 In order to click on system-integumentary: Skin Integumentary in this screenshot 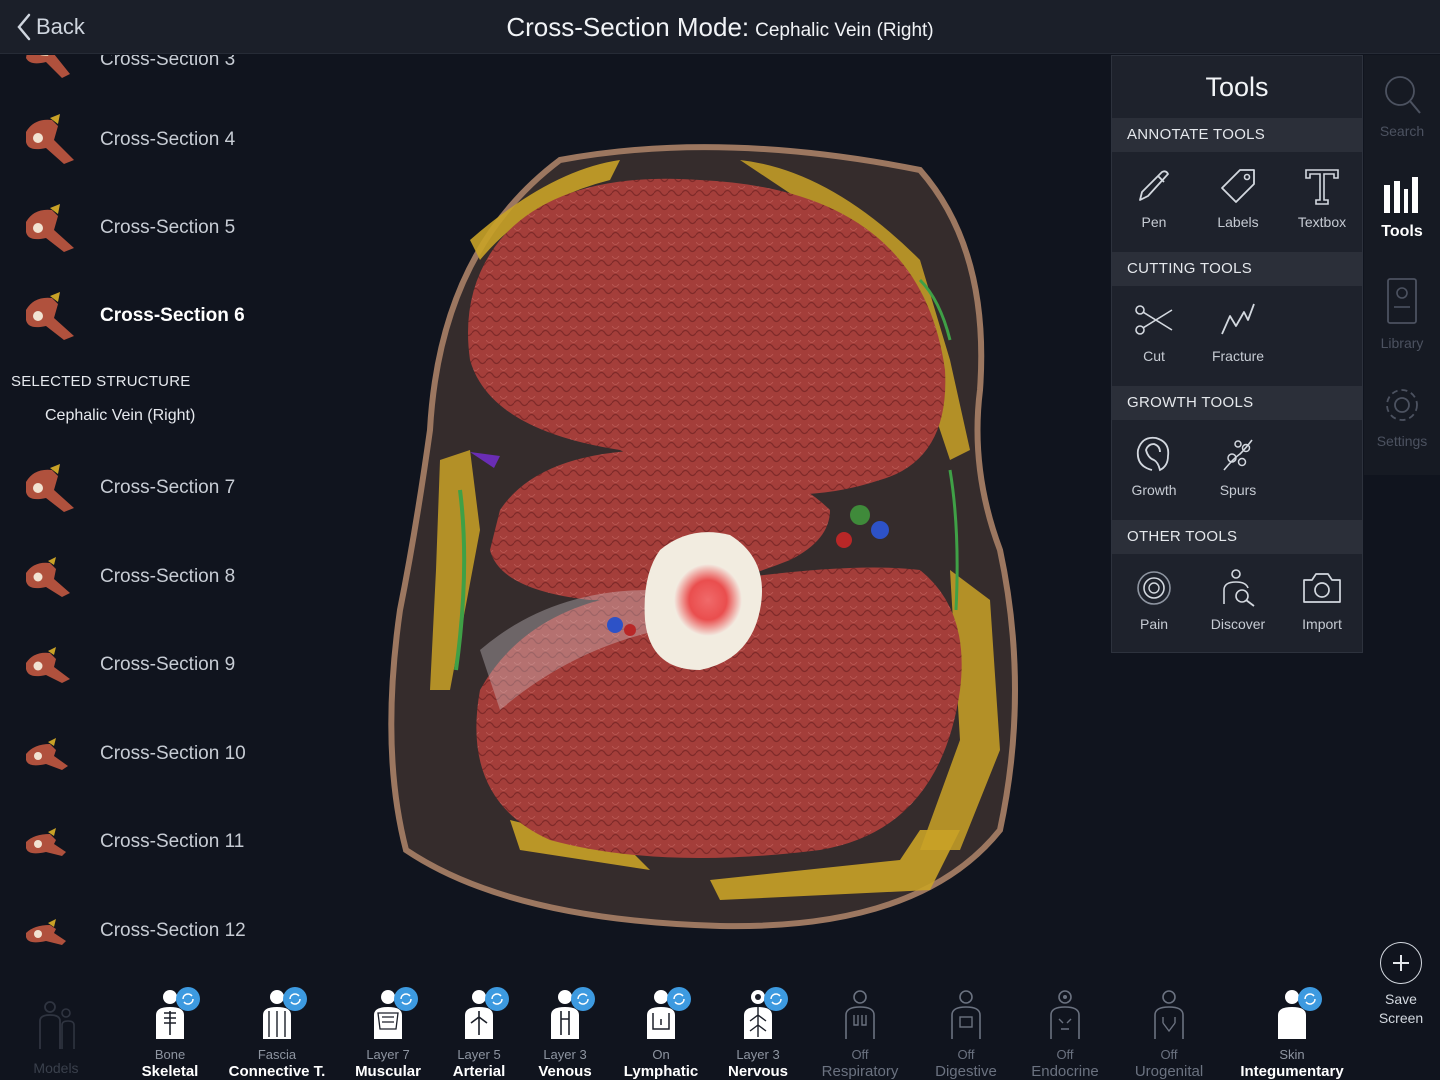, I will do `click(1292, 1032)`.